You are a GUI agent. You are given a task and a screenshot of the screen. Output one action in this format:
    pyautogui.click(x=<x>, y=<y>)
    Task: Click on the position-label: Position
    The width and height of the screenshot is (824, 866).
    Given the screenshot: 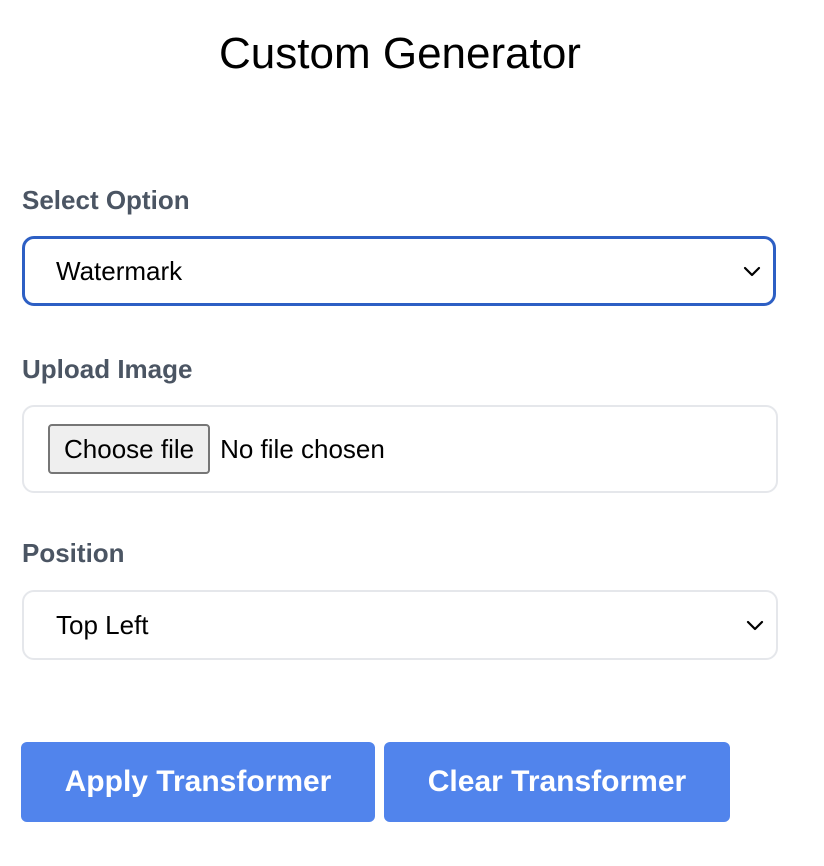 What is the action you would take?
    pyautogui.click(x=73, y=553)
    